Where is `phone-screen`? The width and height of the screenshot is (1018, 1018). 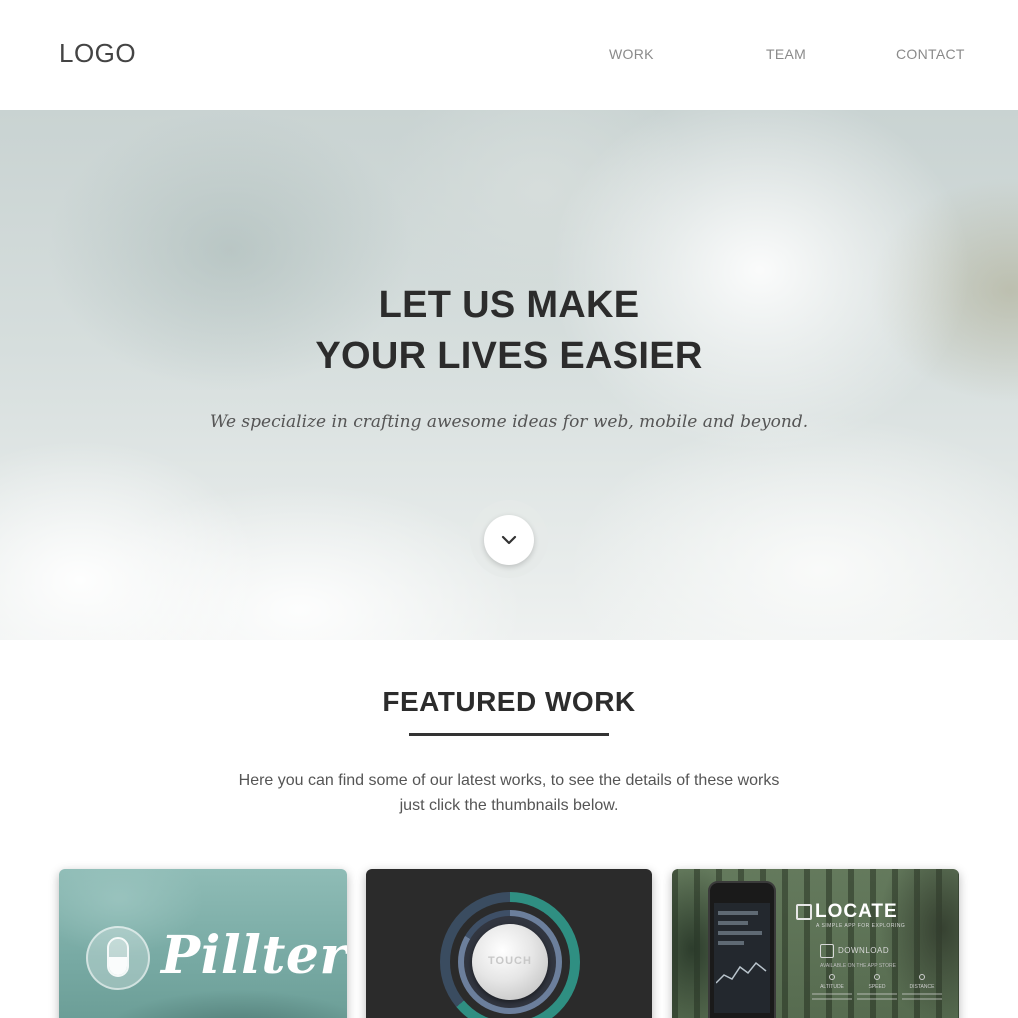 phone-screen is located at coordinates (742, 958).